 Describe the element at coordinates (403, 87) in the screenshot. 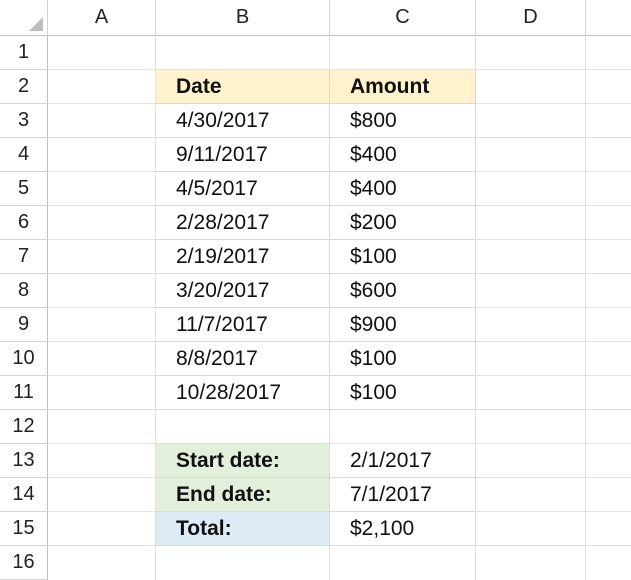

I see `table-header-amount: Amount` at that location.